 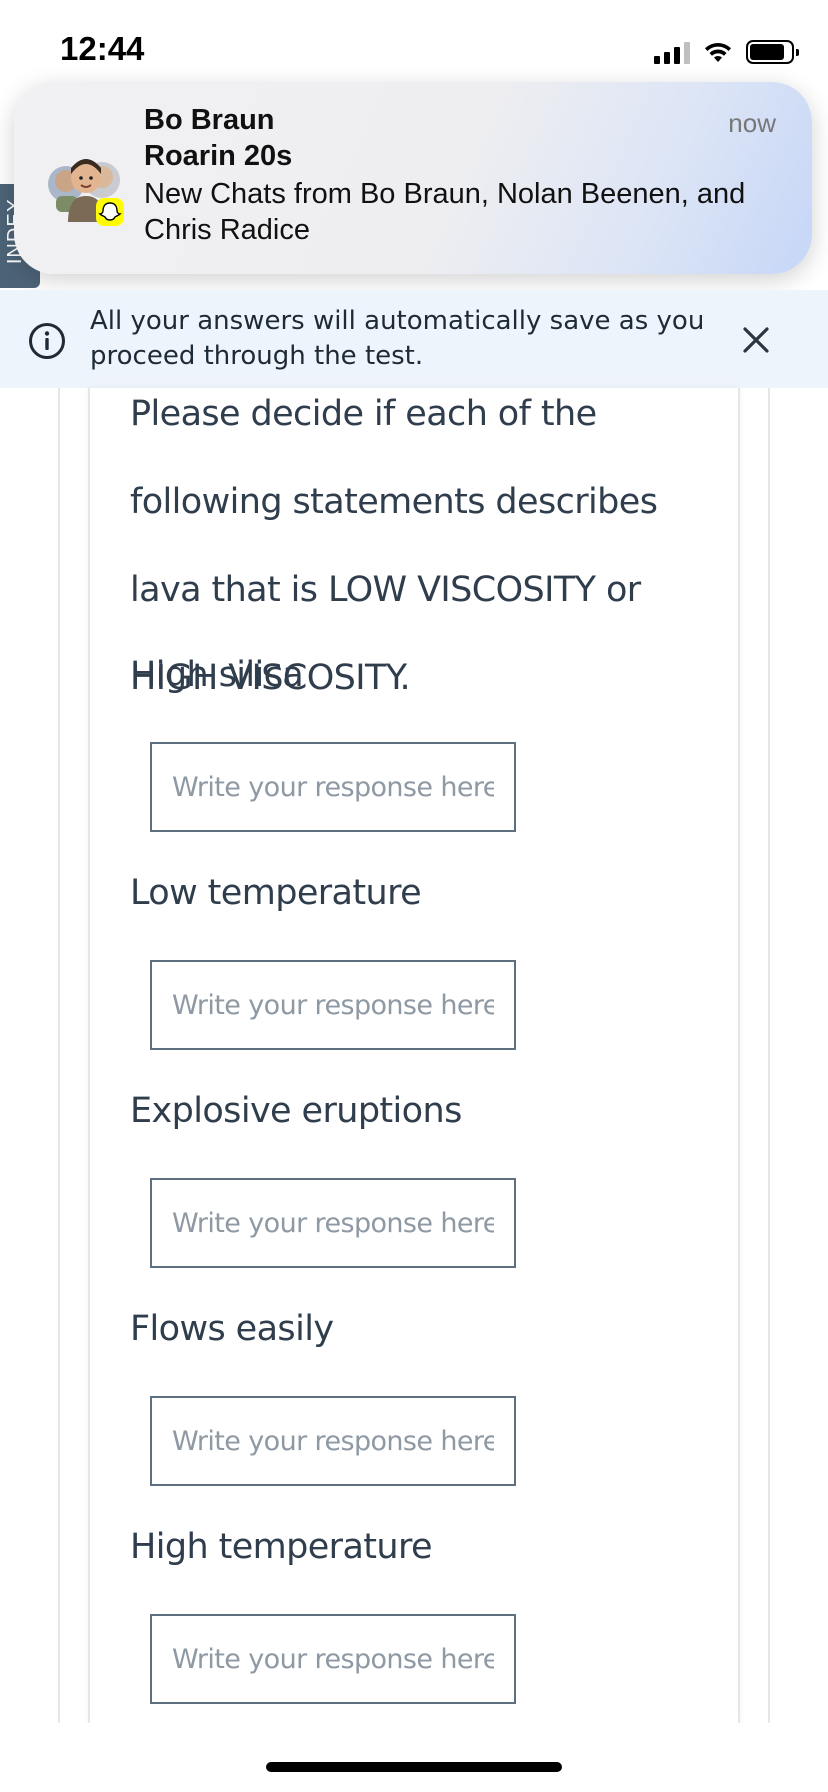 What do you see at coordinates (414, 1757) in the screenshot?
I see `bottom-safe-area` at bounding box center [414, 1757].